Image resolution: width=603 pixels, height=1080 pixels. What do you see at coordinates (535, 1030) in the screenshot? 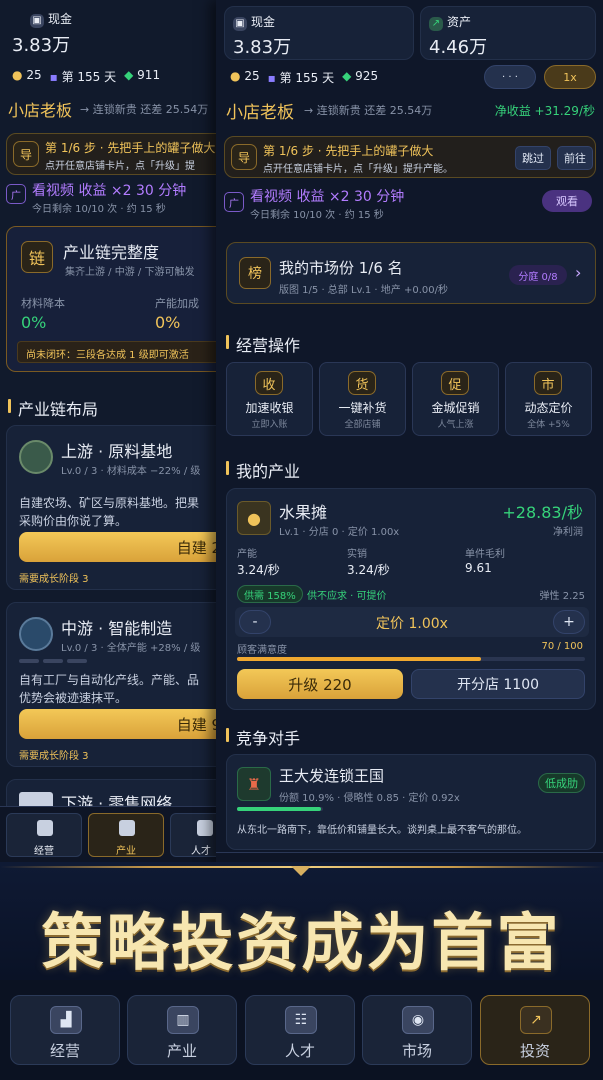
I see `nav-invest: ↗ 投资` at bounding box center [535, 1030].